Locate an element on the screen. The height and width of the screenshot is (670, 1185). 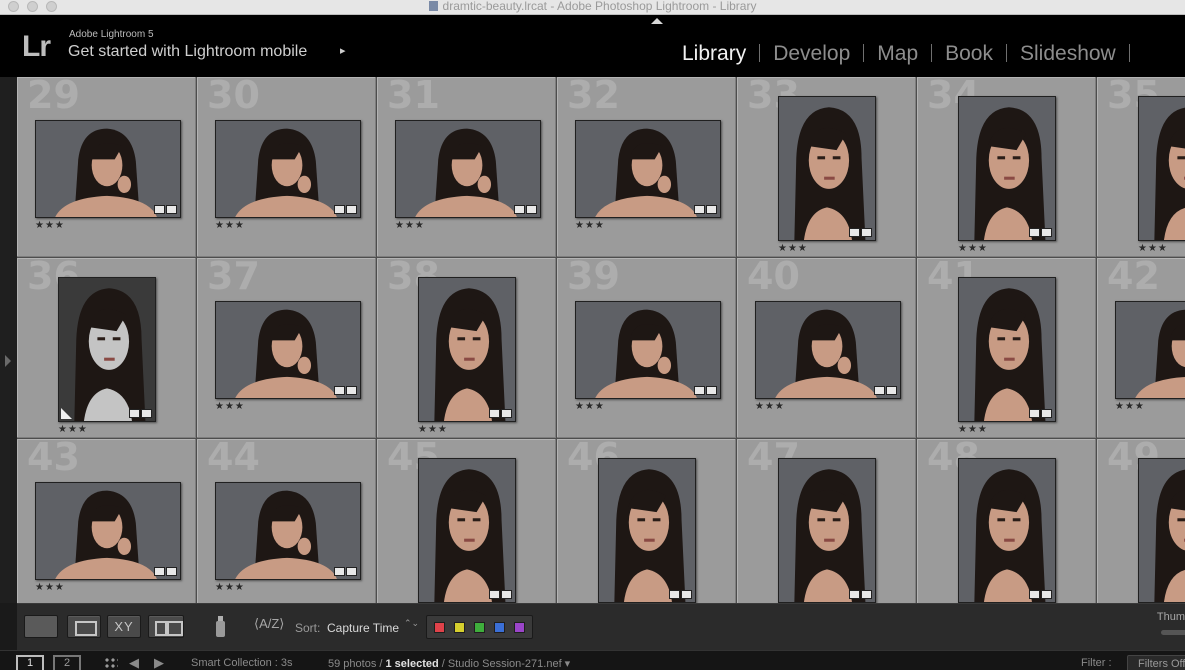
expand-left-panel-icon is located at coordinates (8, 361).